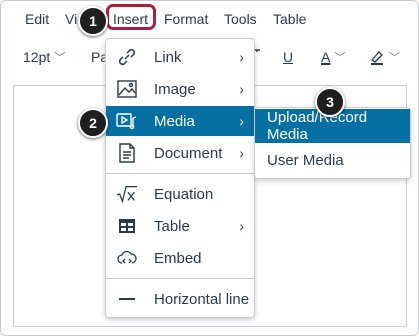  I want to click on step-badge-3: 3, so click(330, 102).